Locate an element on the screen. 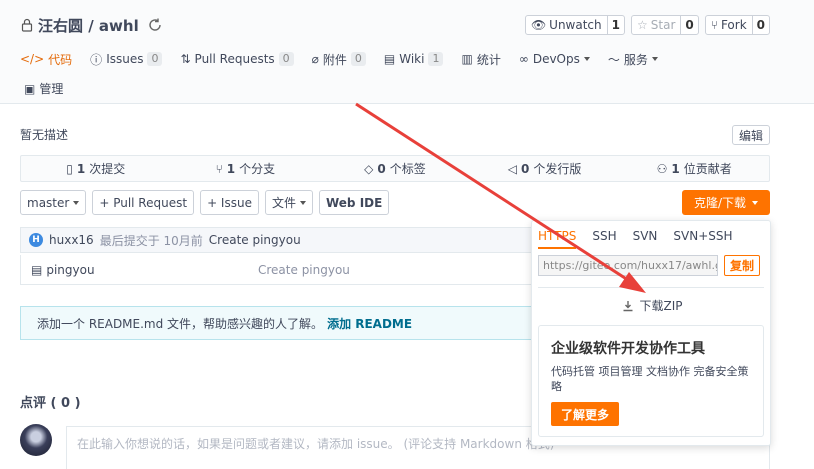 The image size is (814, 469). clone-url-row: https://gitee.com/huxx17/awhl.git 复制 is located at coordinates (649, 265).